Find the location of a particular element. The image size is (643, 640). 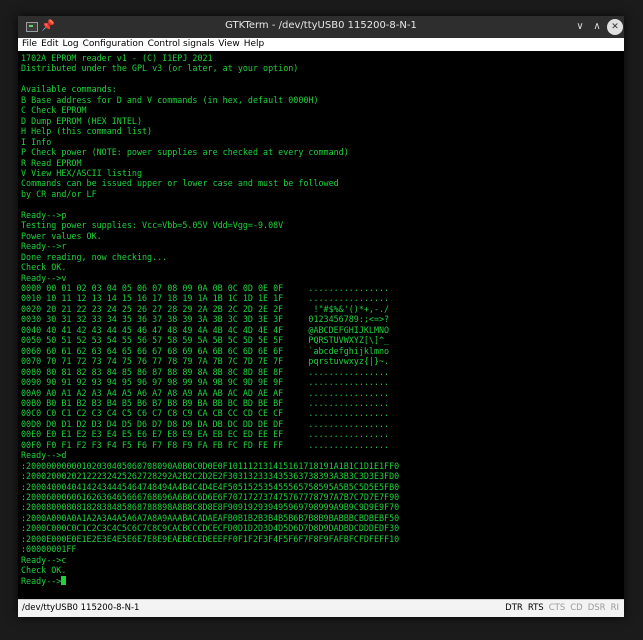

terminal-line: Power values OK. is located at coordinates (61, 235).